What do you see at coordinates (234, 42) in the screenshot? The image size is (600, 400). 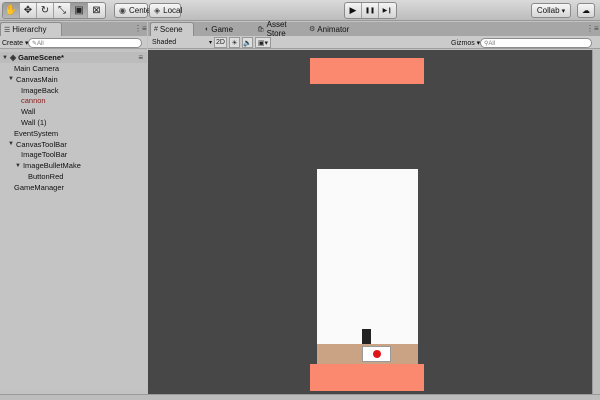 I see `lighting-toggle: ☀` at bounding box center [234, 42].